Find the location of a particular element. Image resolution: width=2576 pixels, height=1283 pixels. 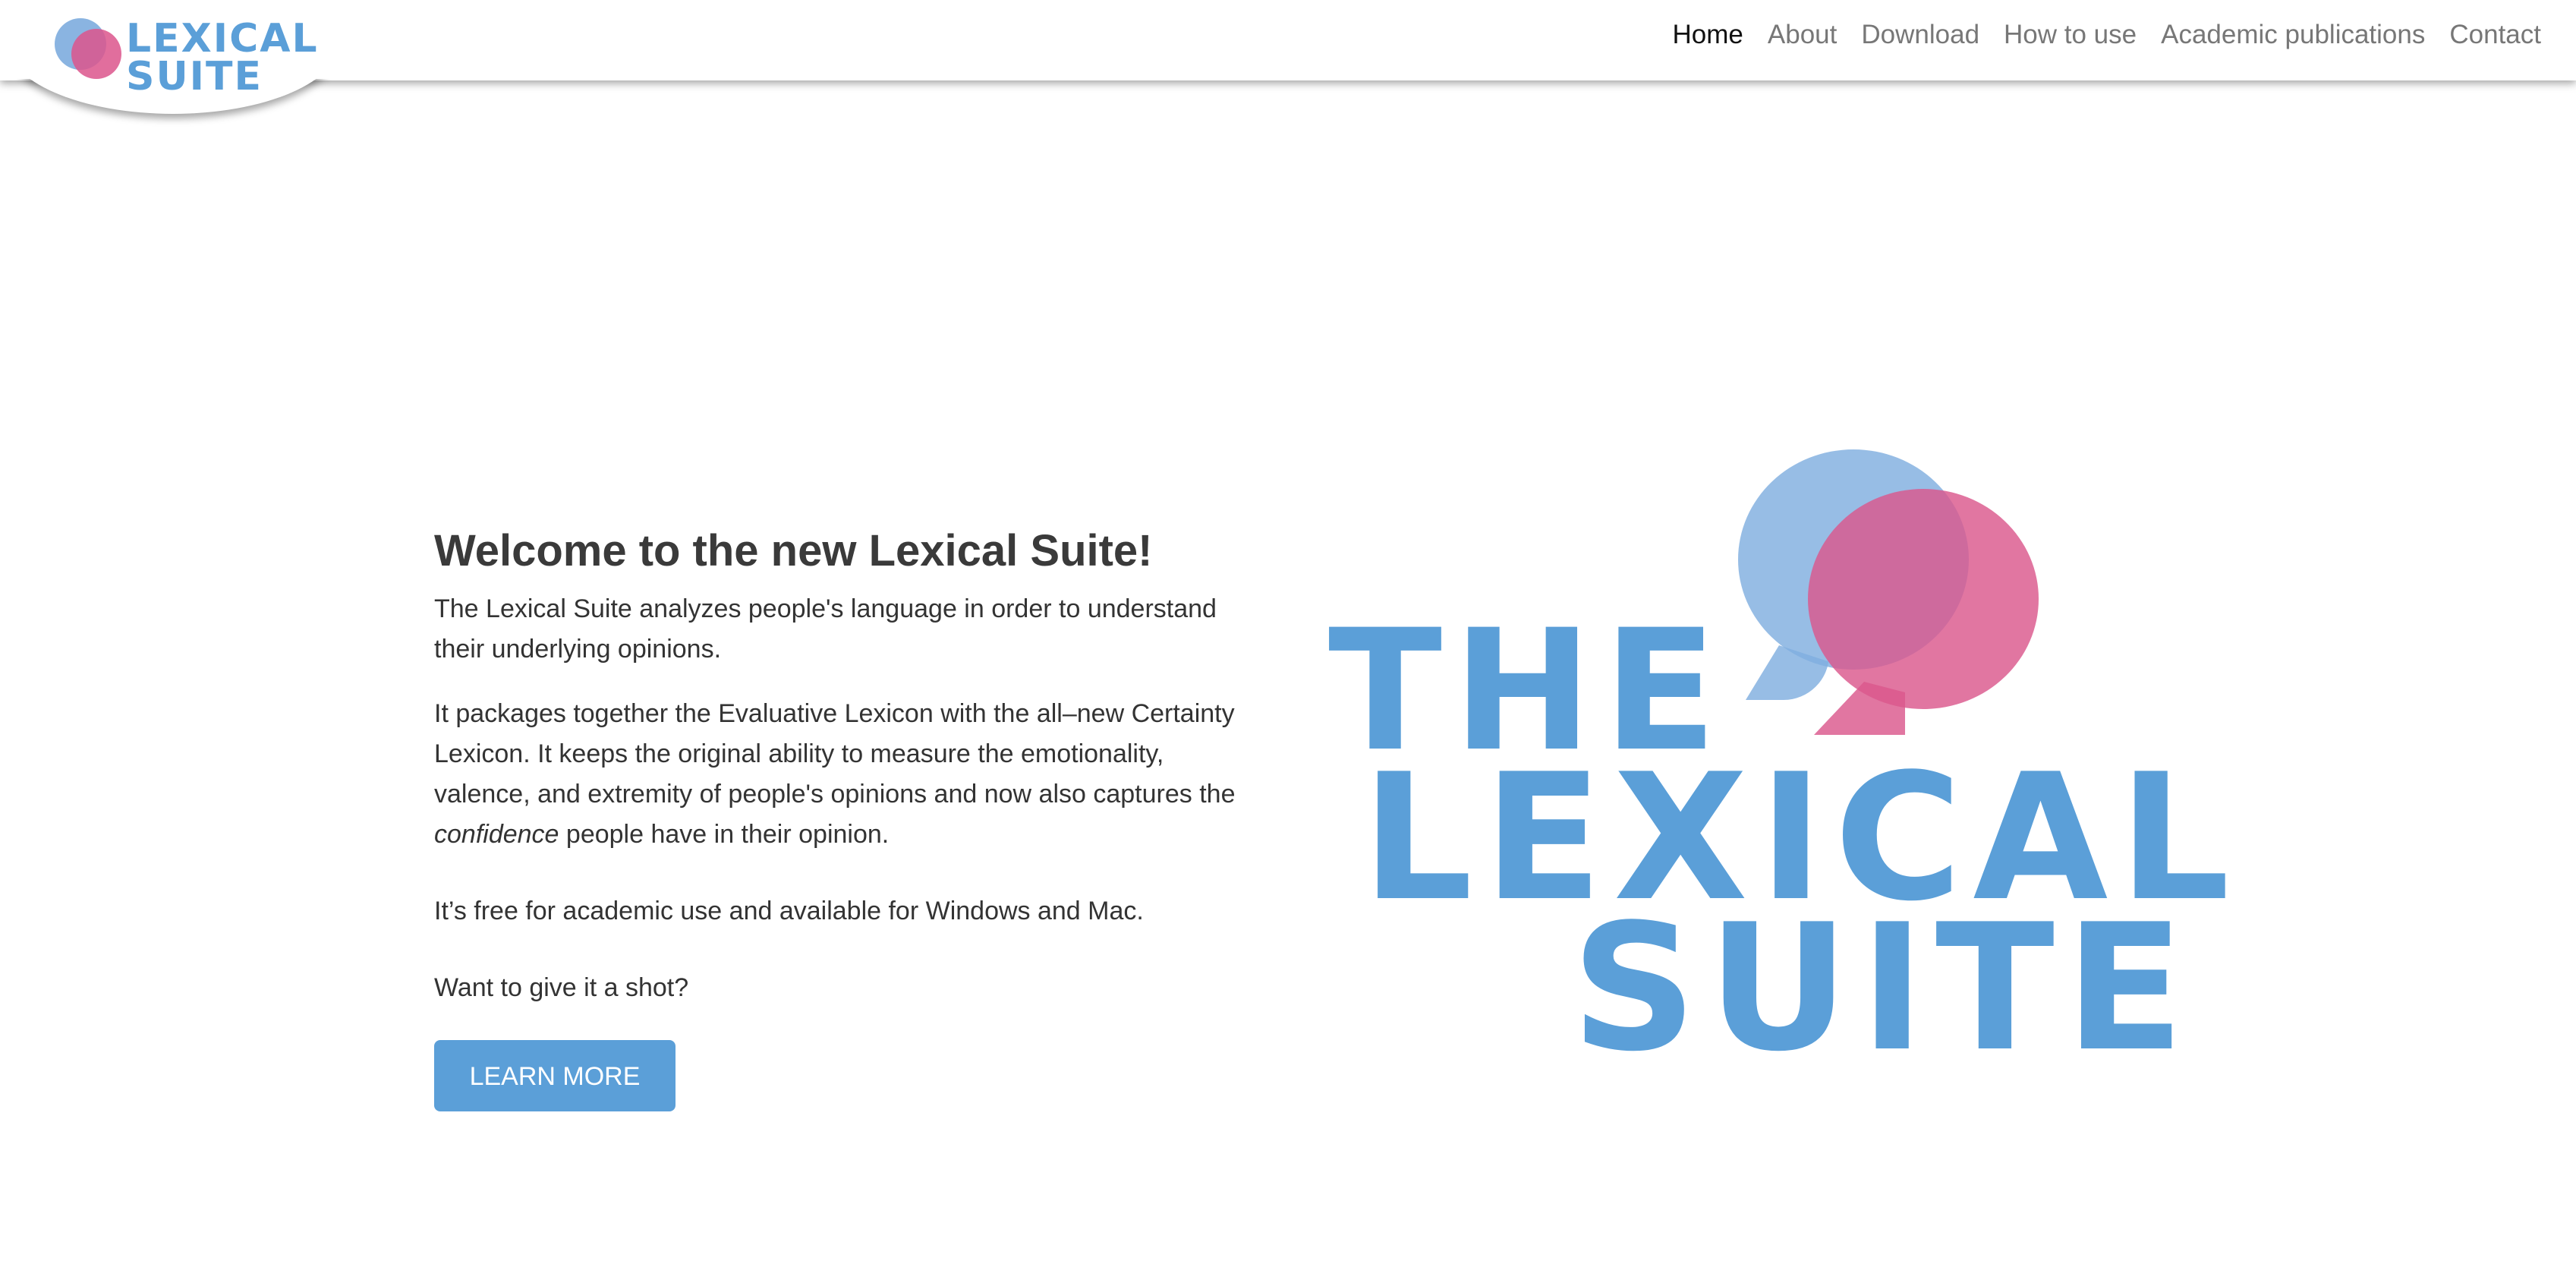

nav-download: Download is located at coordinates (1920, 35).